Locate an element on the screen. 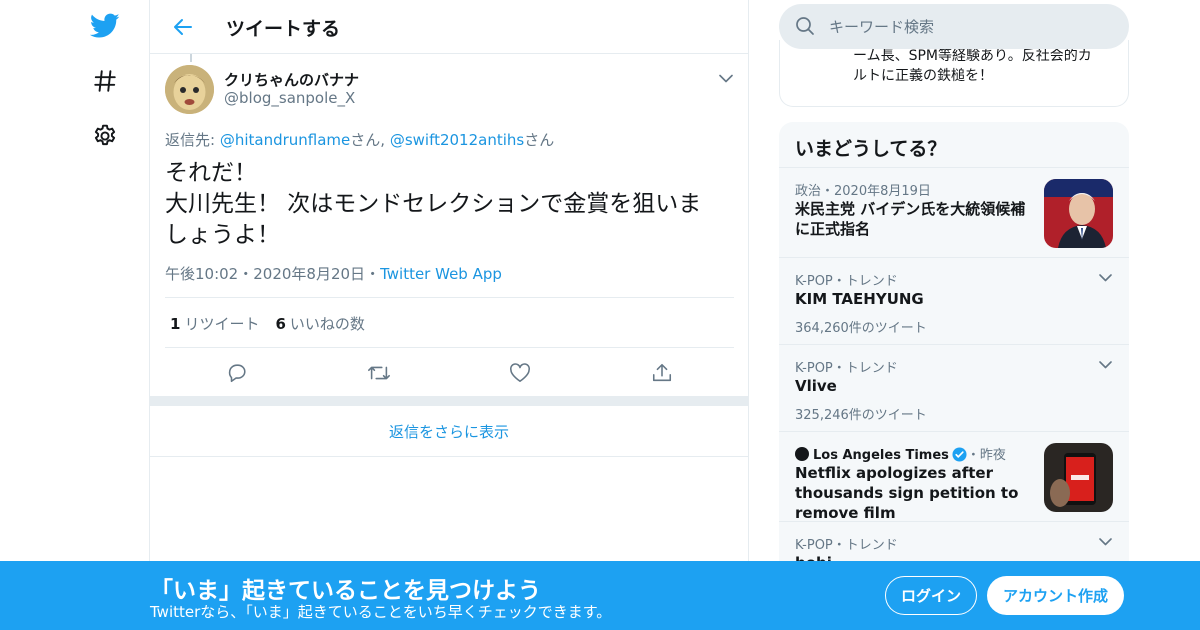  reply-icon is located at coordinates (237, 373).